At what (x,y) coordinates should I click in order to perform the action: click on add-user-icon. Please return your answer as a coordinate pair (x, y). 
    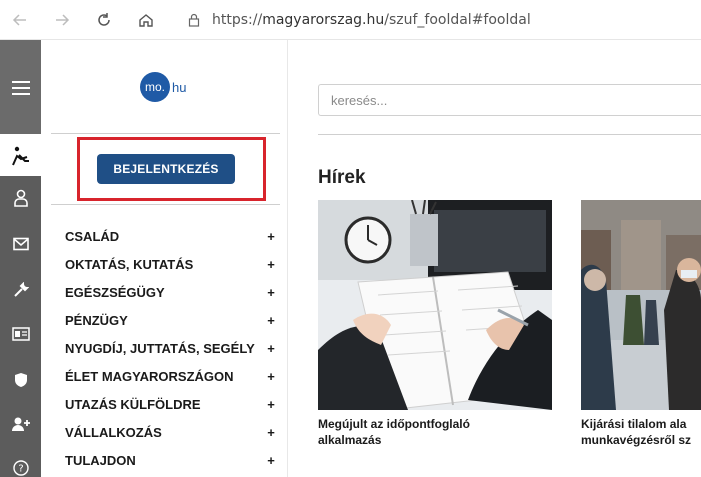
    Looking at the image, I should click on (20, 424).